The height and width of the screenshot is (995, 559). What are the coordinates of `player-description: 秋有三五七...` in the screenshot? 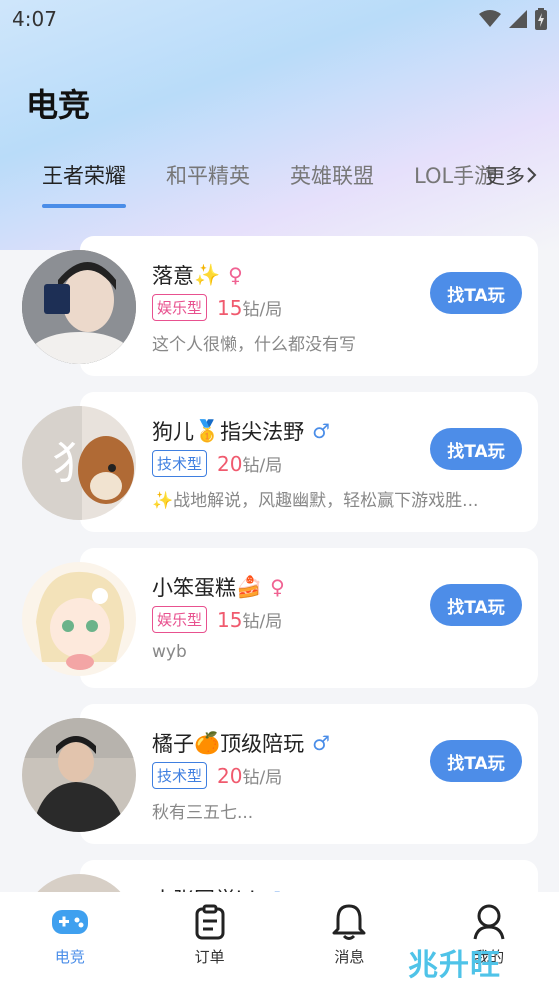 It's located at (203, 813).